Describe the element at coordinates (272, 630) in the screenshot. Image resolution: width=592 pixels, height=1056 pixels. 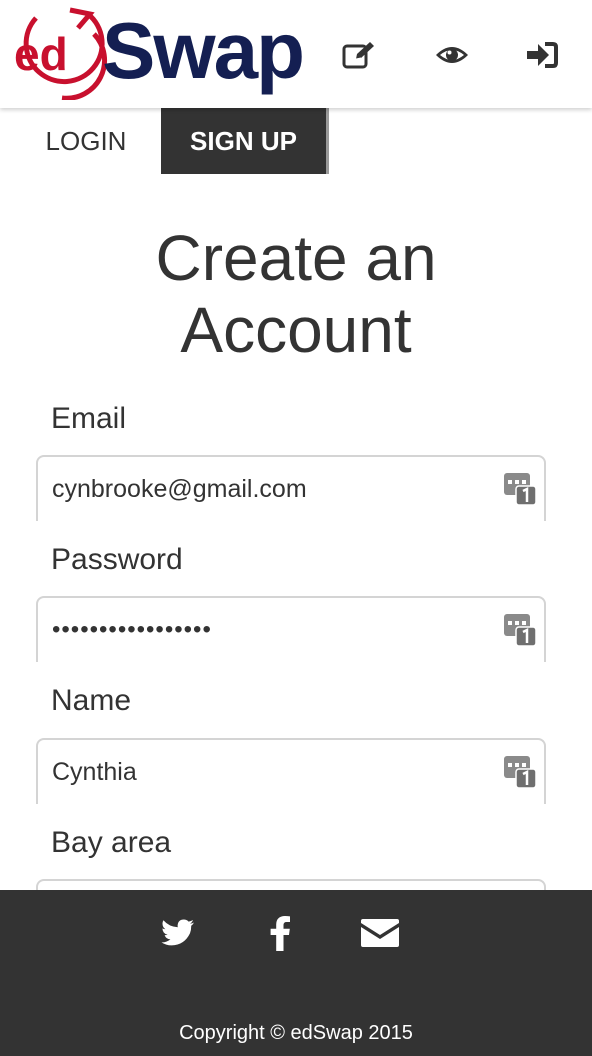
I see `password-input` at that location.